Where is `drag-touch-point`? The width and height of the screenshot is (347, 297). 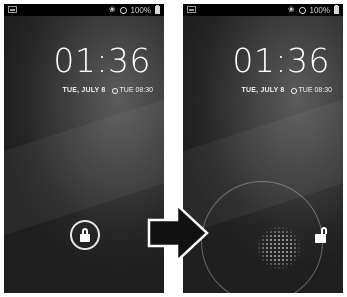
drag-touch-point is located at coordinates (279, 248).